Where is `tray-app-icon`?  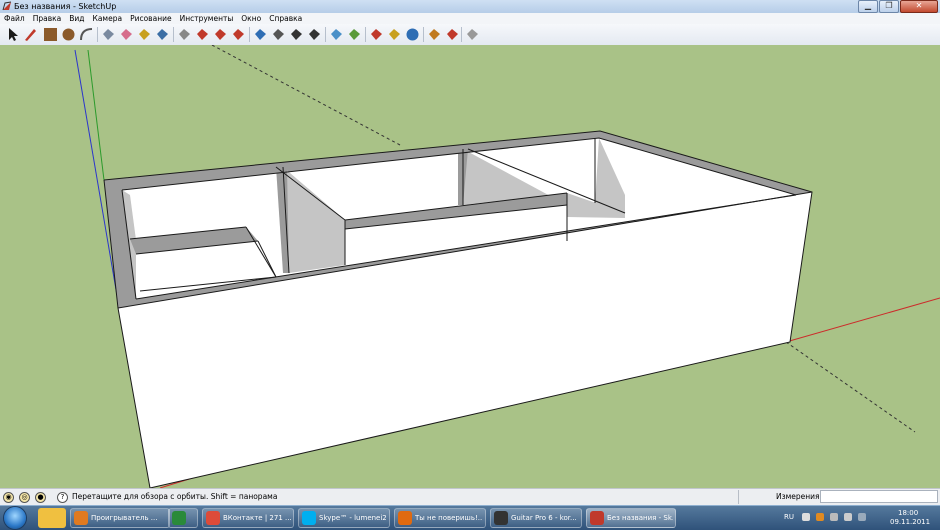 tray-app-icon is located at coordinates (820, 517).